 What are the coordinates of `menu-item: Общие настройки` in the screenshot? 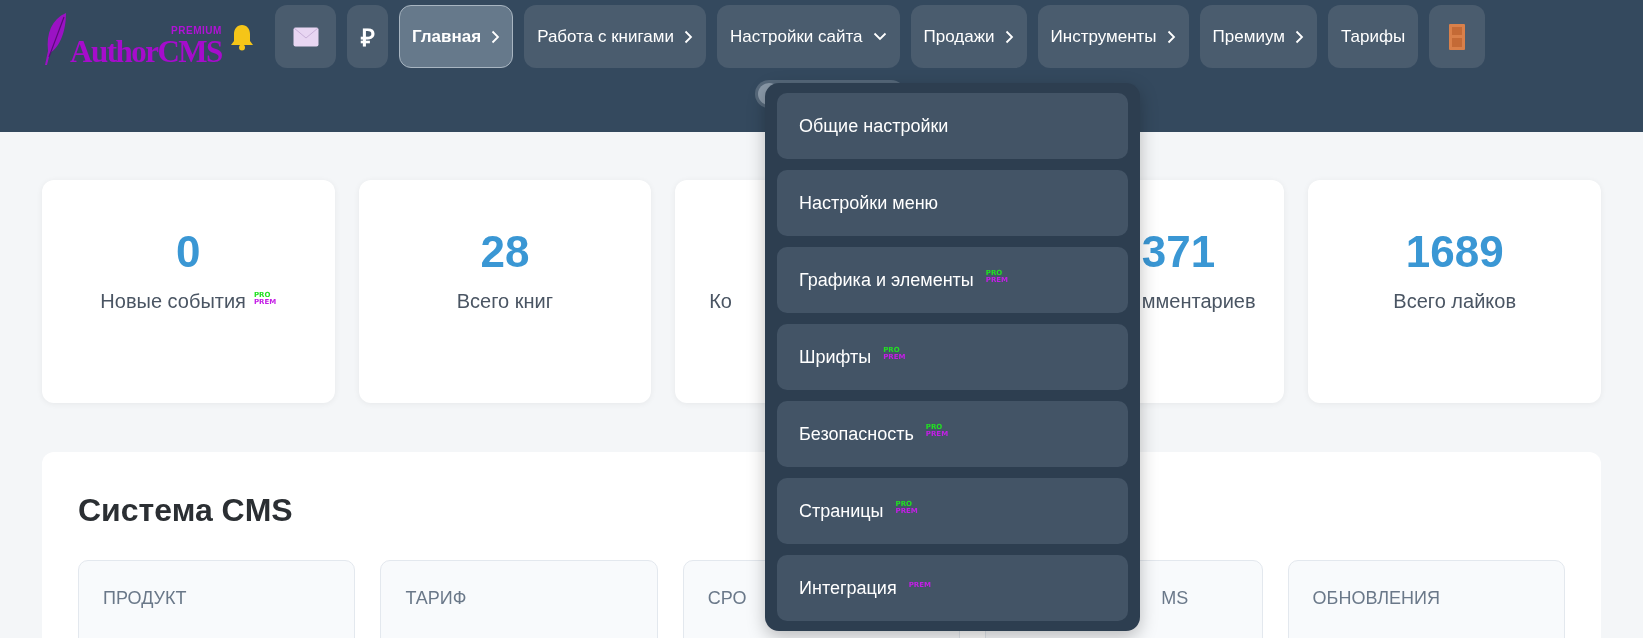 It's located at (952, 126).